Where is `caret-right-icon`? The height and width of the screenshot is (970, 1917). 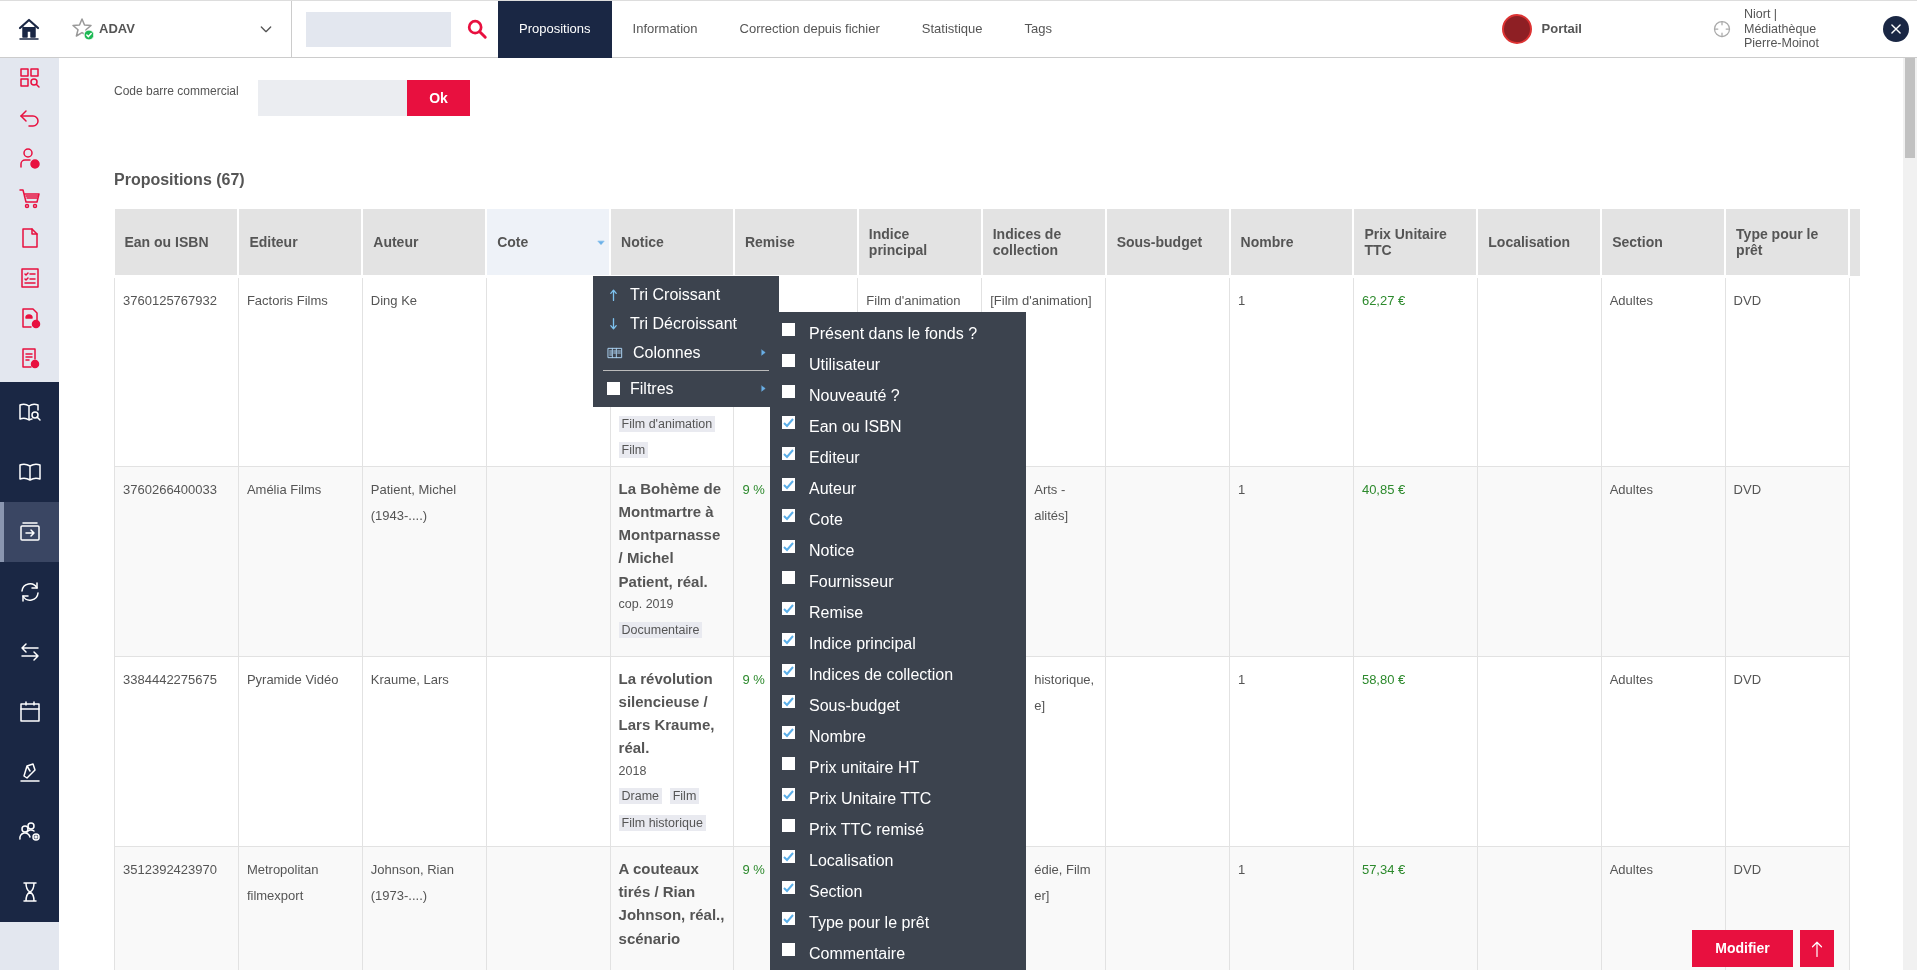
caret-right-icon is located at coordinates (763, 352).